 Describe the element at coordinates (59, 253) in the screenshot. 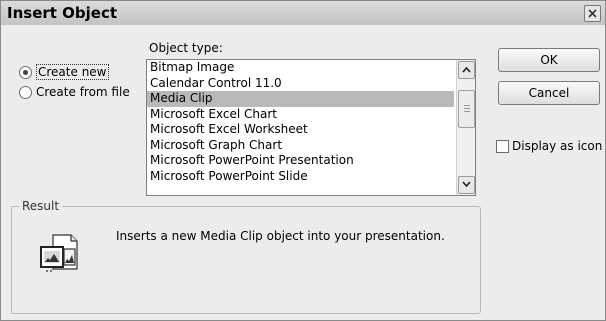

I see `media-clip-object-icon` at that location.